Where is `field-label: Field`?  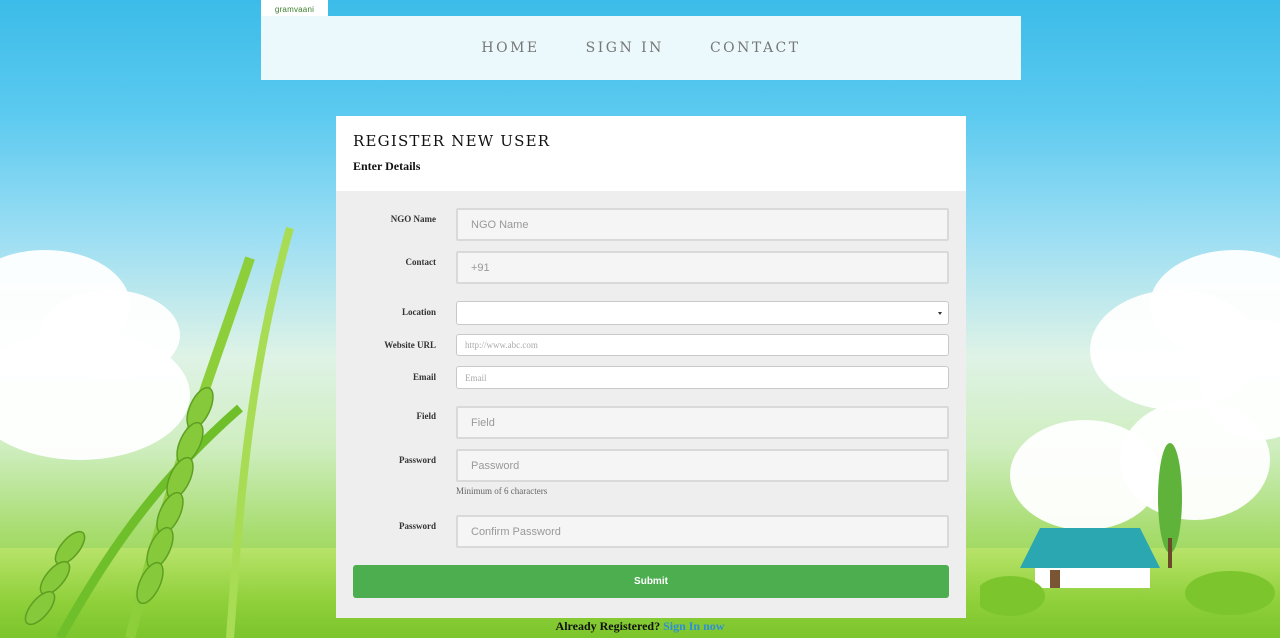 field-label: Field is located at coordinates (426, 416).